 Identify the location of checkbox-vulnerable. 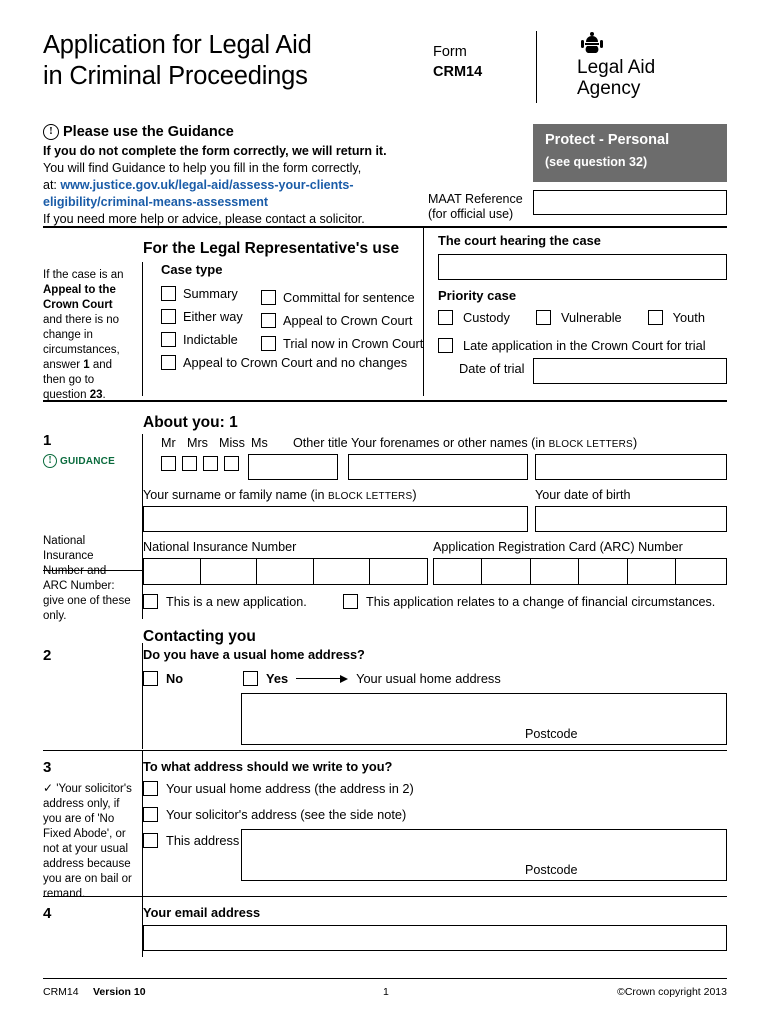
(543, 317).